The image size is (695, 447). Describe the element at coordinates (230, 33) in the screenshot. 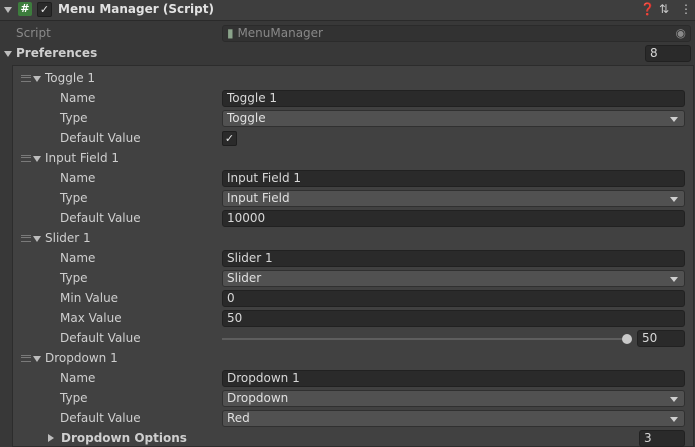

I see `script-file-icon: ▮` at that location.